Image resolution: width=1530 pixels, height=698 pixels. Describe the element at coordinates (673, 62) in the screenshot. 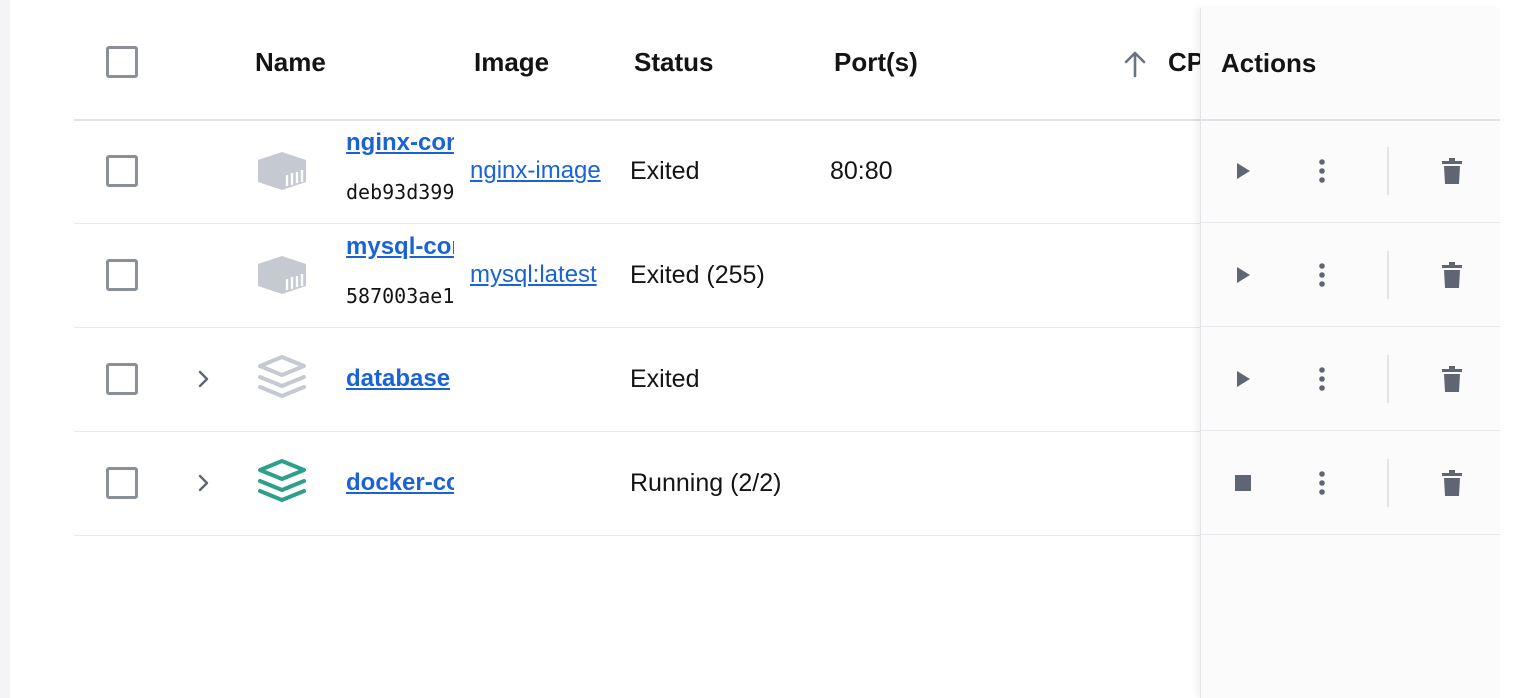

I see `column-header-status: Status` at that location.